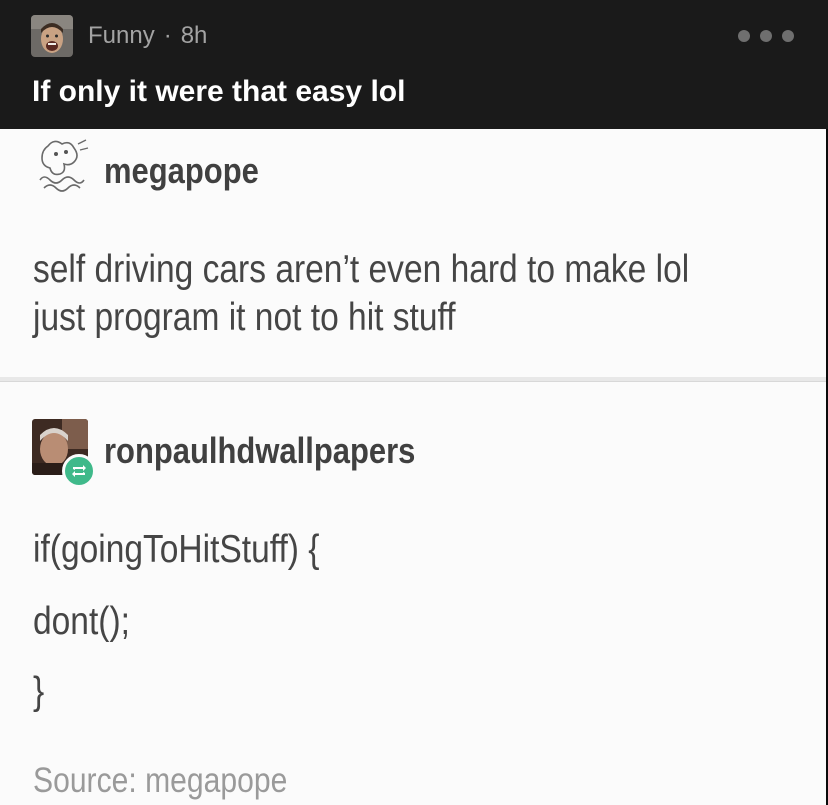 This screenshot has height=805, width=828. Describe the element at coordinates (176, 549) in the screenshot. I see `code-line: if(goingToHitStuff) {` at that location.